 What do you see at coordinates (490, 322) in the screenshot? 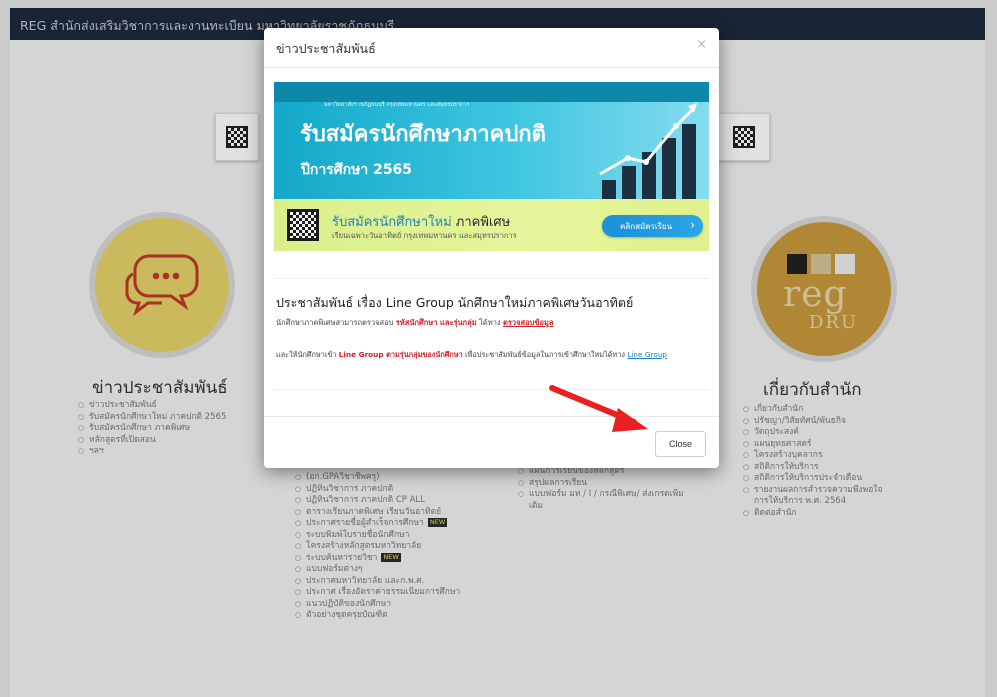
I see `line-mid: ได้ทาง` at bounding box center [490, 322].